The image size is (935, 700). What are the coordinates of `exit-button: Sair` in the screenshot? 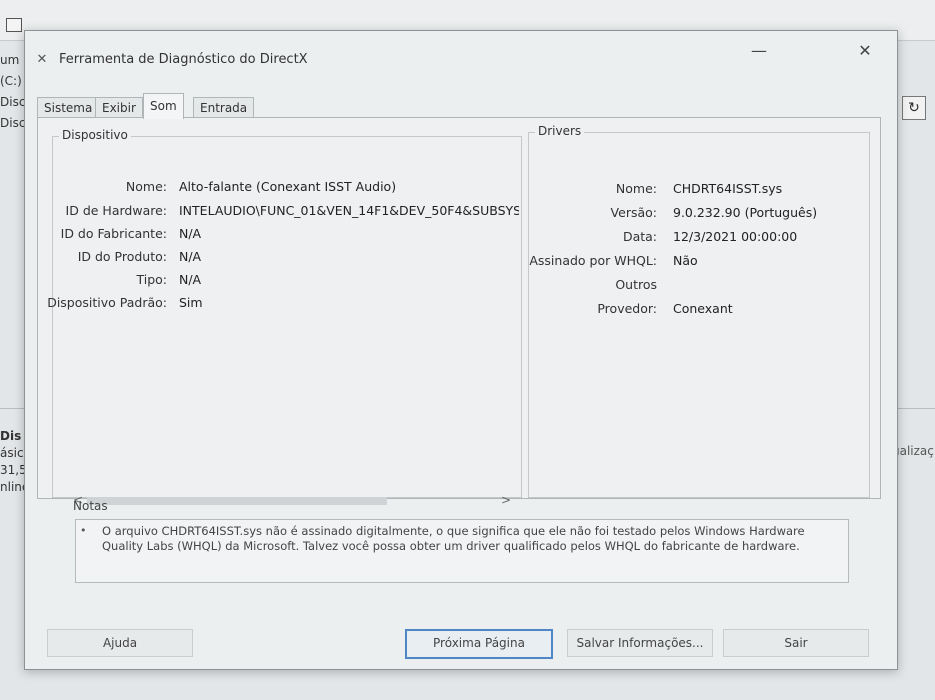 It's located at (796, 643).